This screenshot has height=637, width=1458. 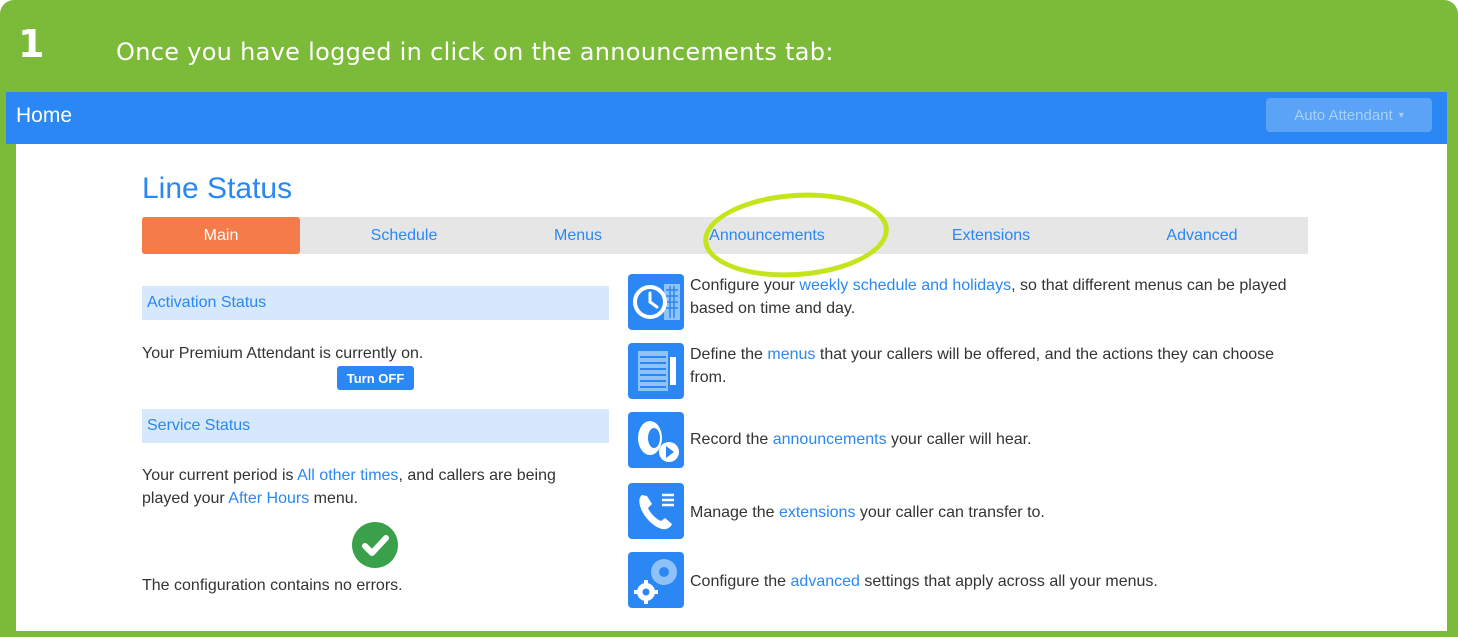 What do you see at coordinates (734, 512) in the screenshot?
I see `feature-extensions-before: Manage the` at bounding box center [734, 512].